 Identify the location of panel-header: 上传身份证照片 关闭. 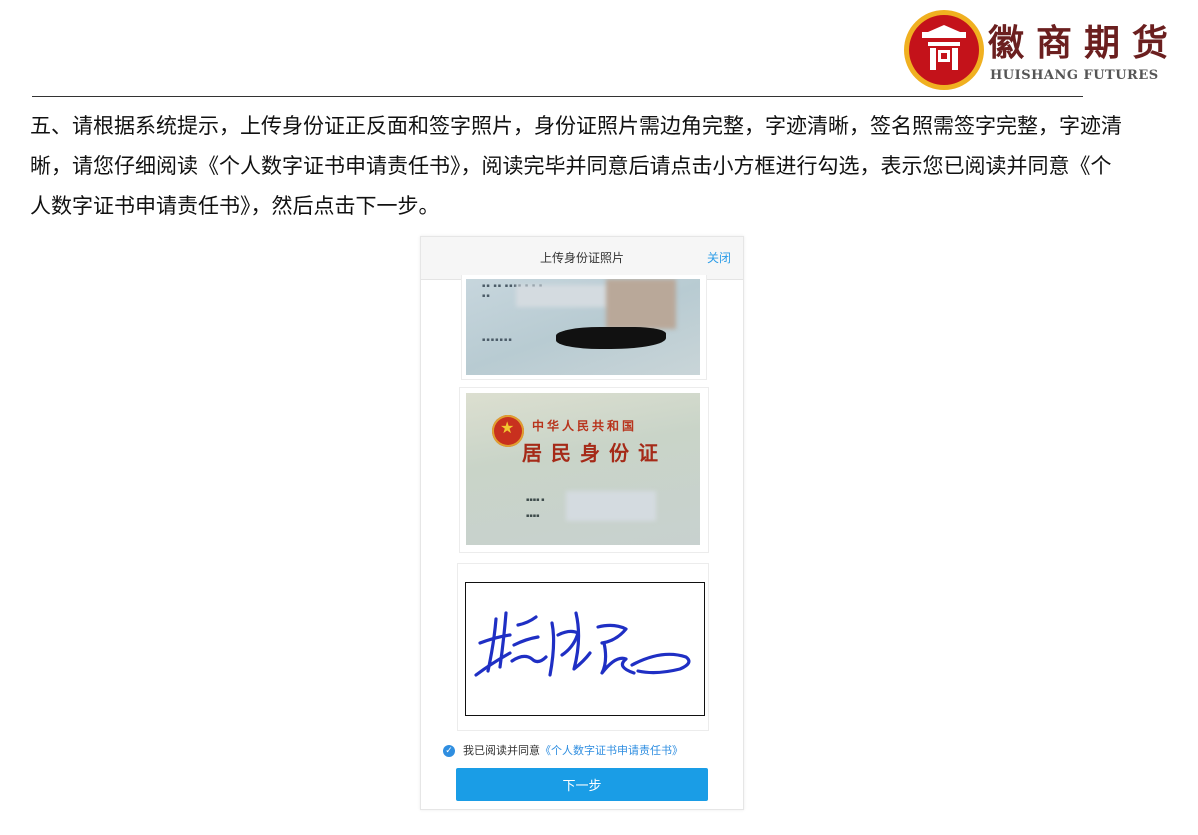
(582, 258).